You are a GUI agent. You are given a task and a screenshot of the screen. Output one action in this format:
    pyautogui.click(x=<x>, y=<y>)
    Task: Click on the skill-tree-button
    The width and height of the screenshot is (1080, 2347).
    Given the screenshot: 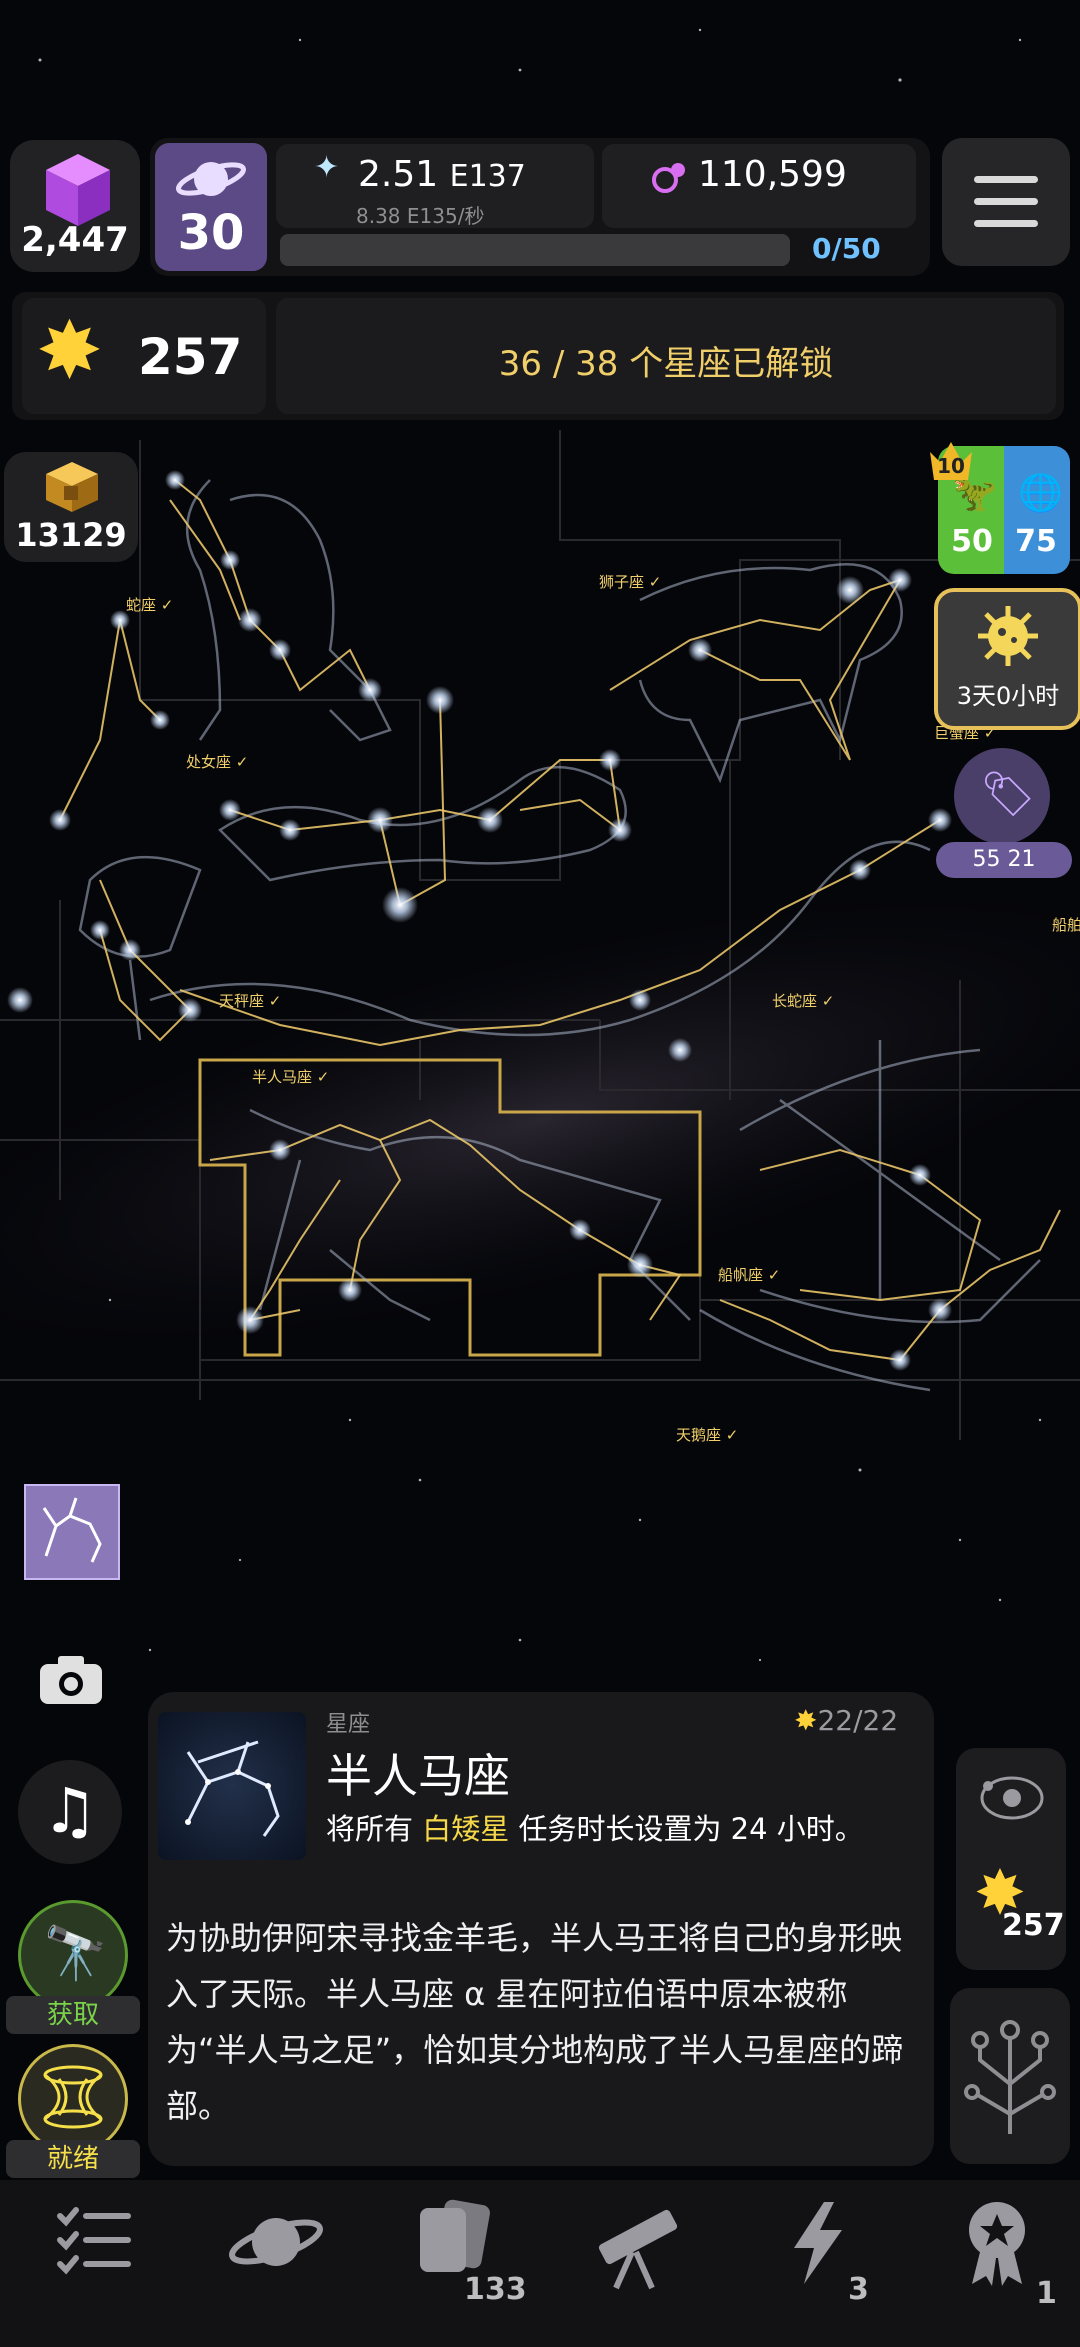 What is the action you would take?
    pyautogui.click(x=1010, y=2076)
    